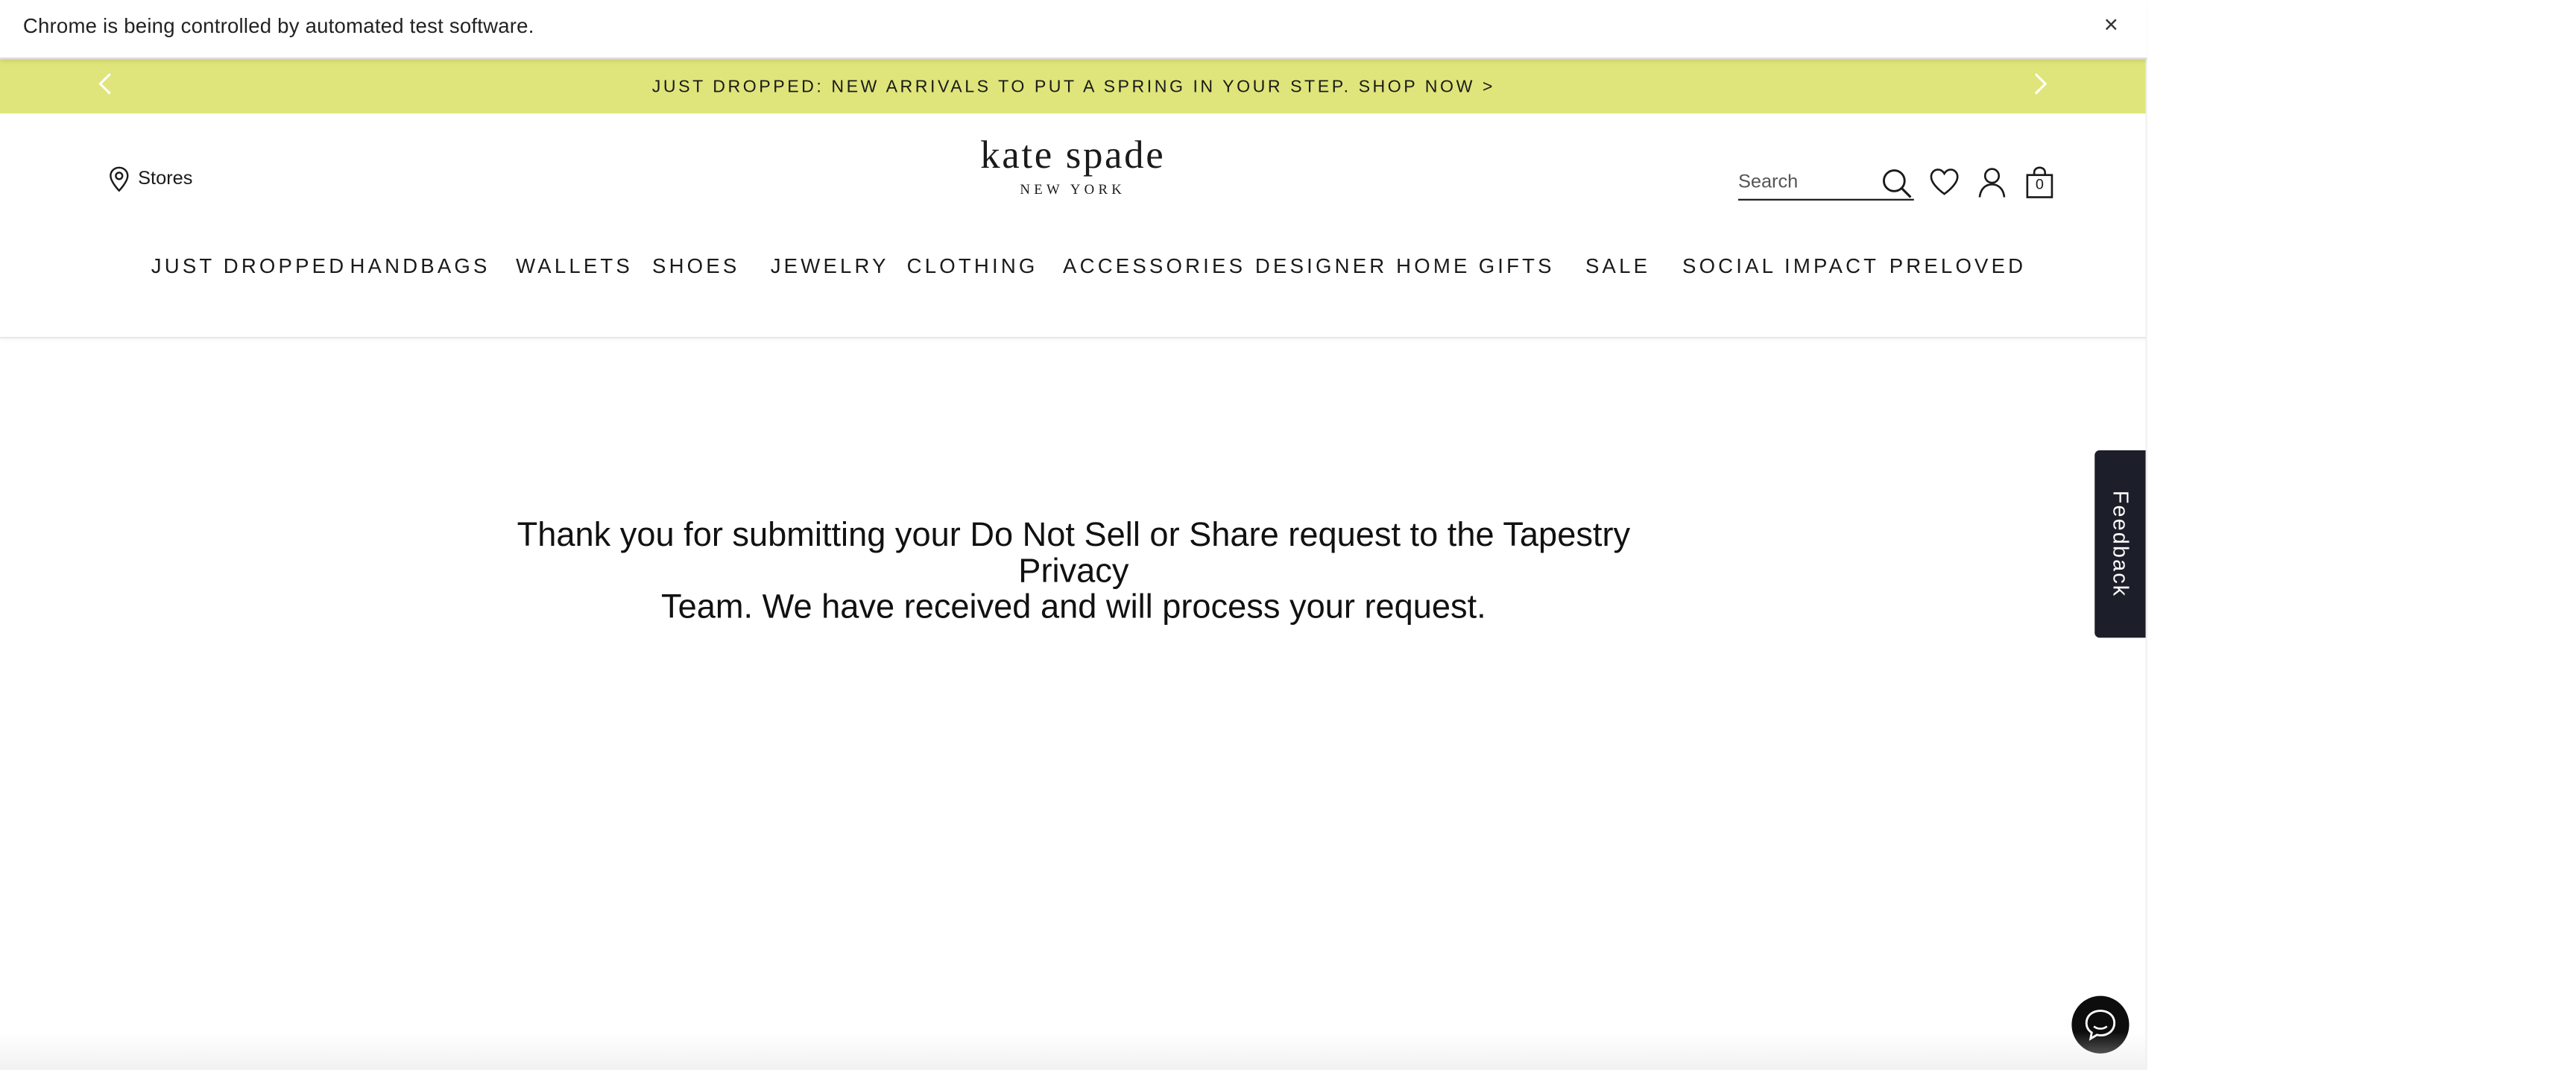  What do you see at coordinates (1617, 266) in the screenshot?
I see `nav-item-sale: SALE` at bounding box center [1617, 266].